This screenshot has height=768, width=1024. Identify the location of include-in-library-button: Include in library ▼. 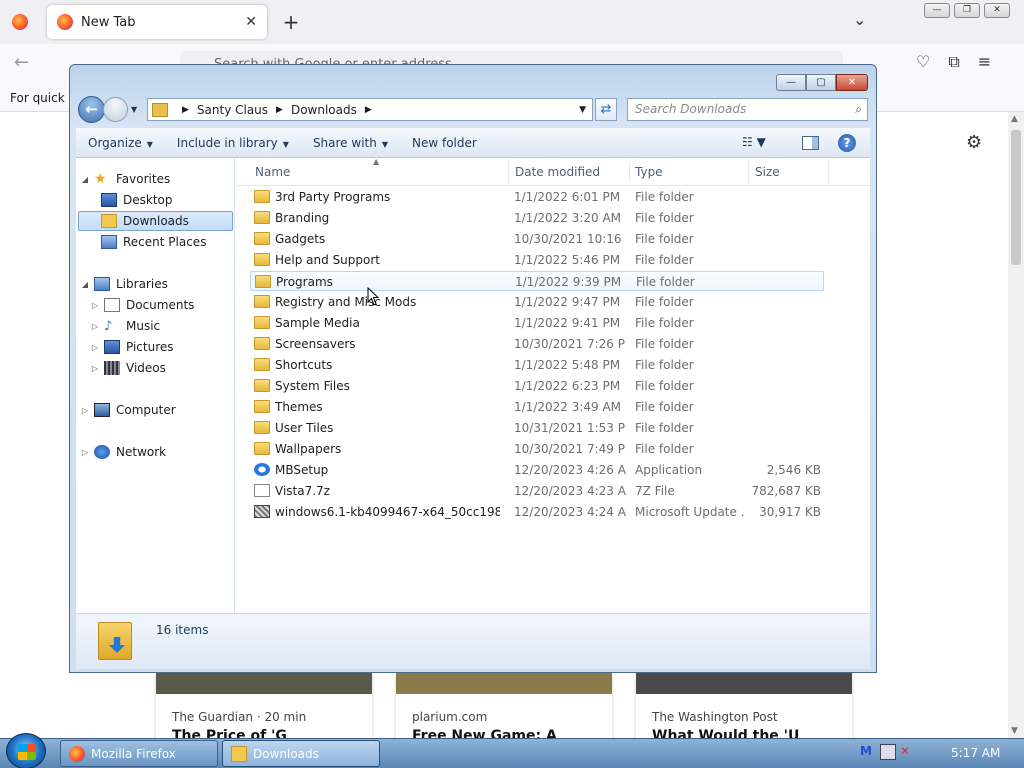
(233, 143).